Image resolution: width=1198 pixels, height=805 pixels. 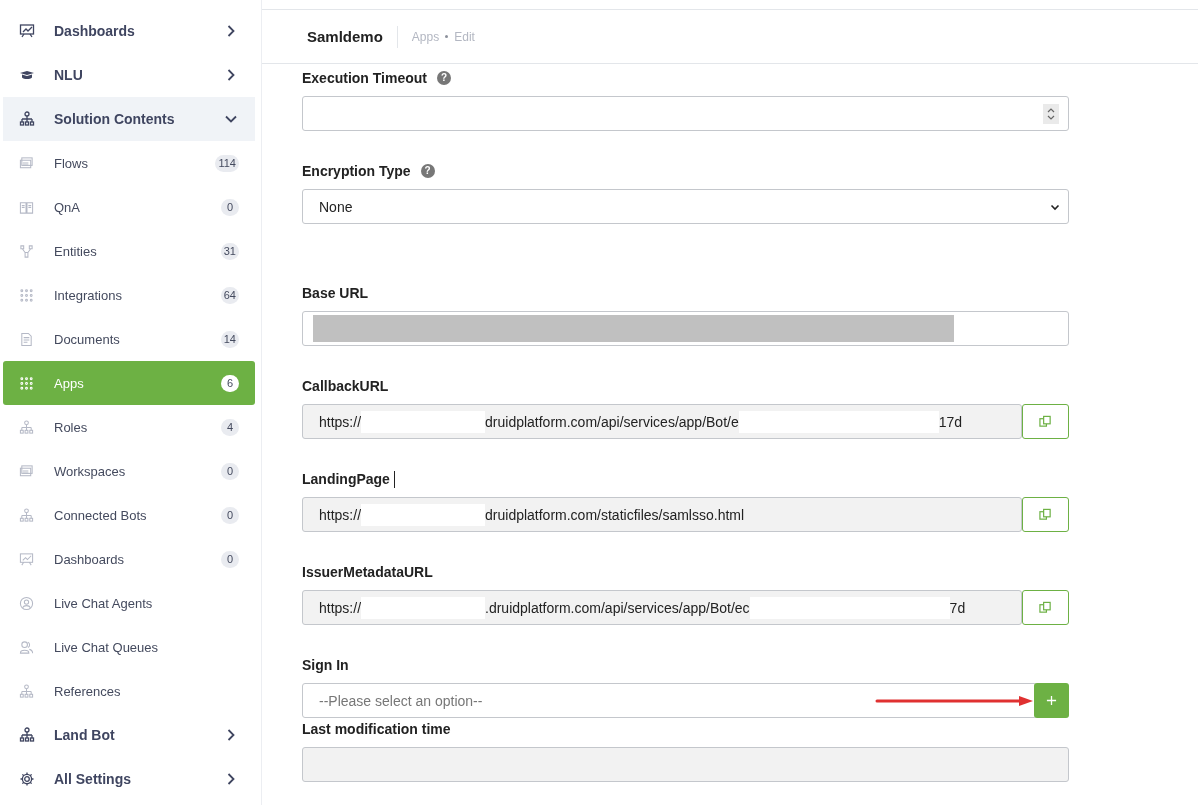 I want to click on sidebar-item-label: Dashboards, so click(x=90, y=559).